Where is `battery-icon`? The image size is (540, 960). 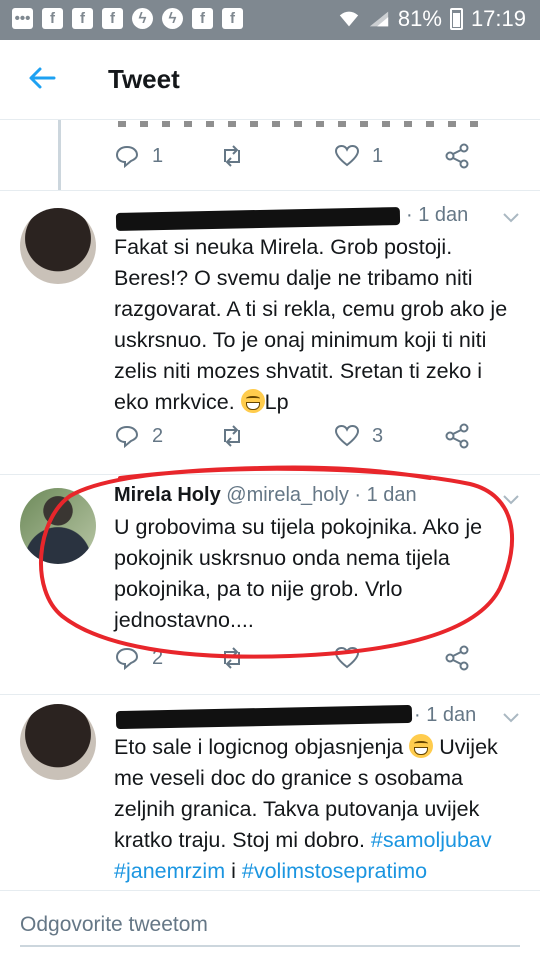 battery-icon is located at coordinates (456, 19).